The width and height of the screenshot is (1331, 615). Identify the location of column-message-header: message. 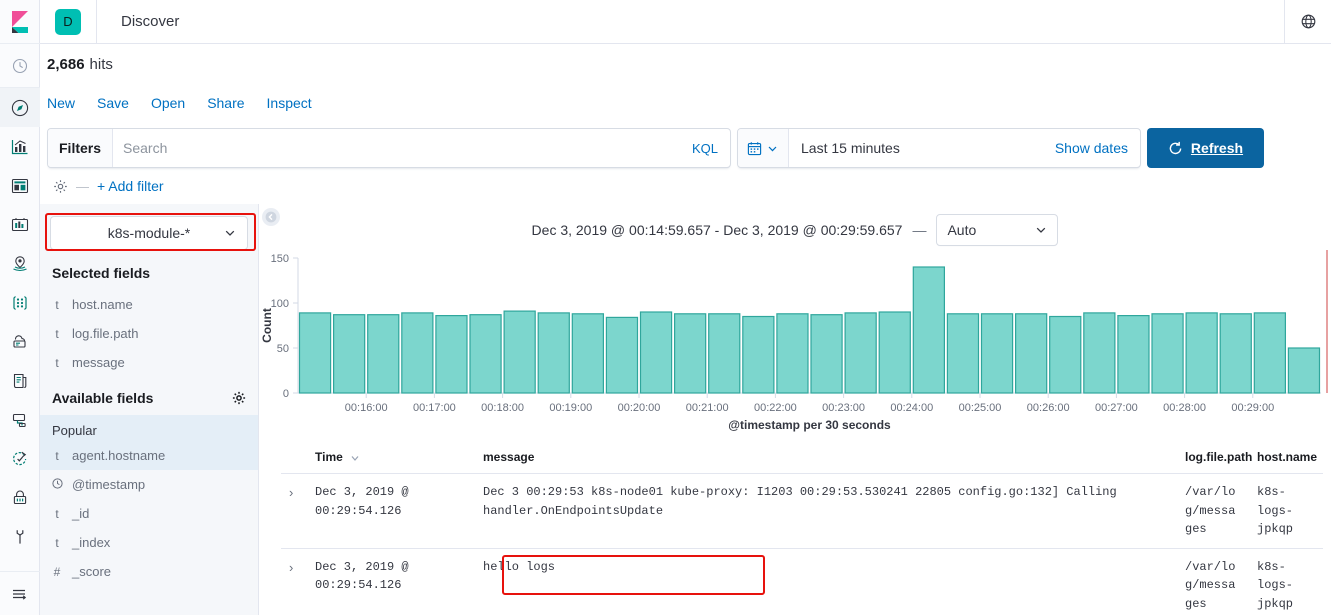
(826, 457).